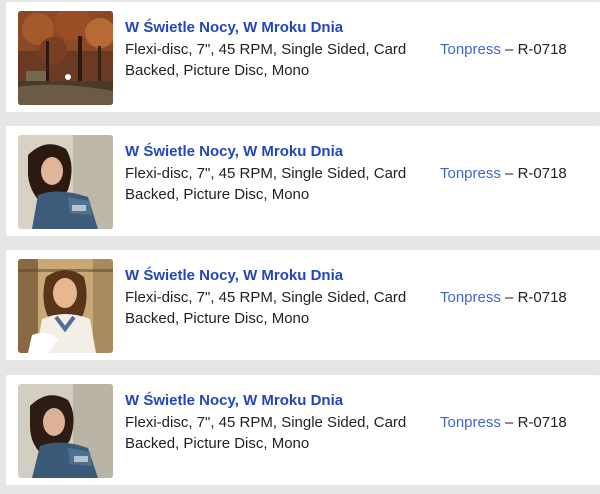 The image size is (600, 494). I want to click on autumn-park-image, so click(65, 58).